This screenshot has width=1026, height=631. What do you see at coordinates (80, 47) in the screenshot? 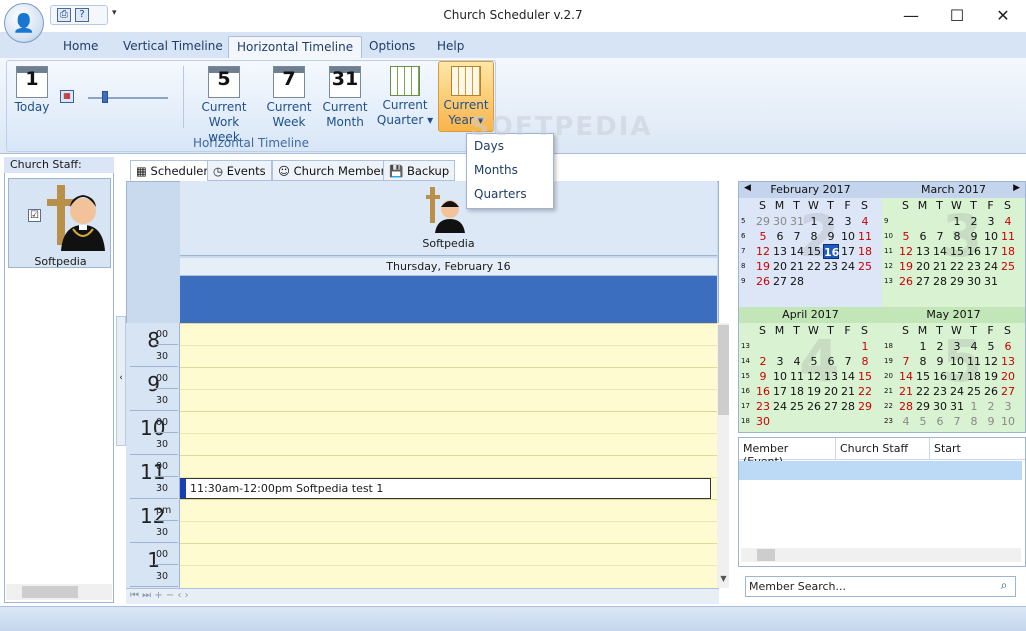
I see `tab-home: Home` at bounding box center [80, 47].